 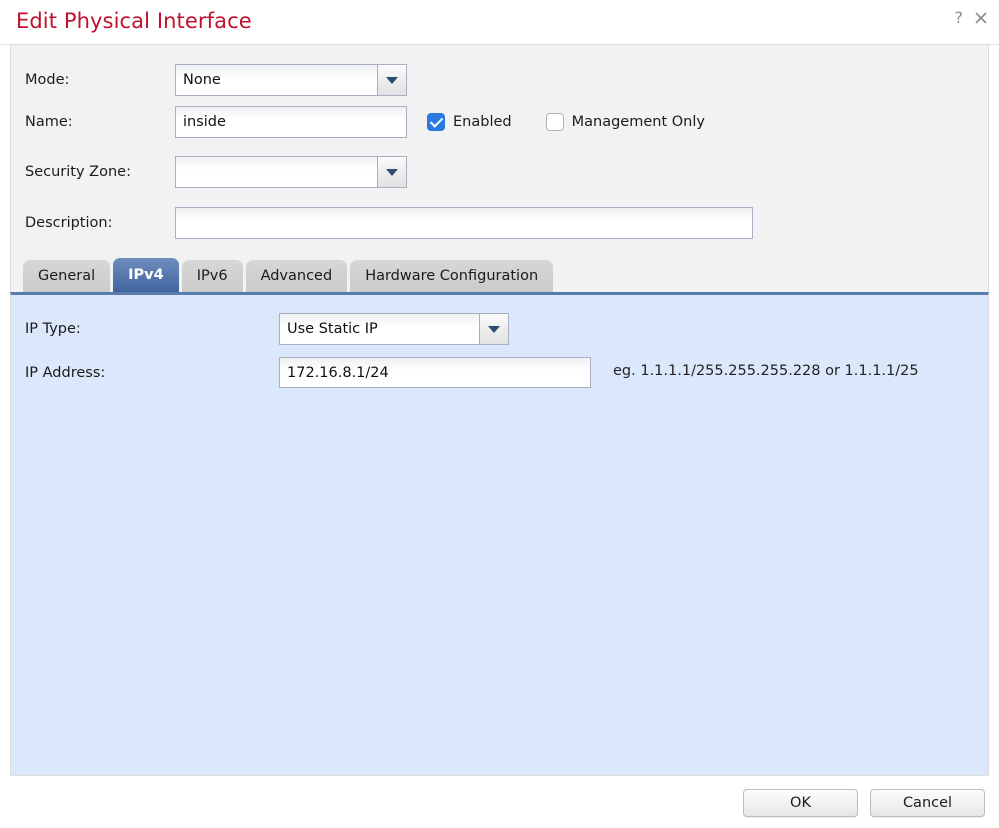 I want to click on footer-button-group: OK Cancel, so click(x=864, y=803).